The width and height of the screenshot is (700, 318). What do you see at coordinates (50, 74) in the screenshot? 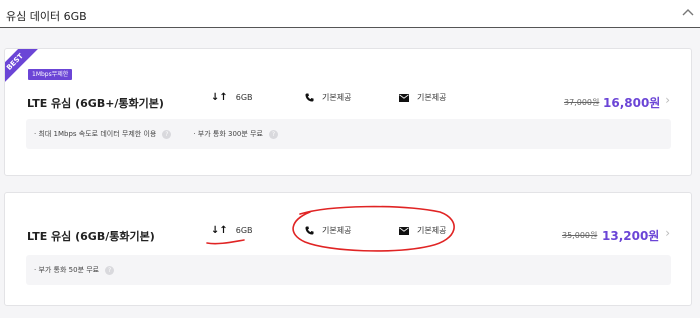
I see `promo-badge: 1Mbps무제한` at bounding box center [50, 74].